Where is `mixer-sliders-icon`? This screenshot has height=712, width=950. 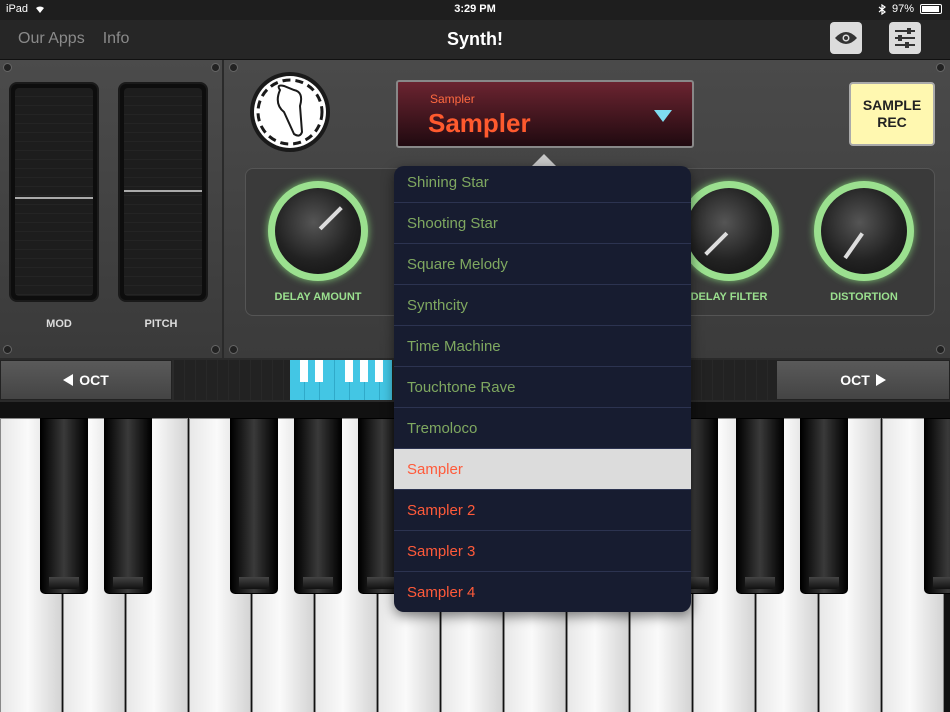
mixer-sliders-icon is located at coordinates (905, 38).